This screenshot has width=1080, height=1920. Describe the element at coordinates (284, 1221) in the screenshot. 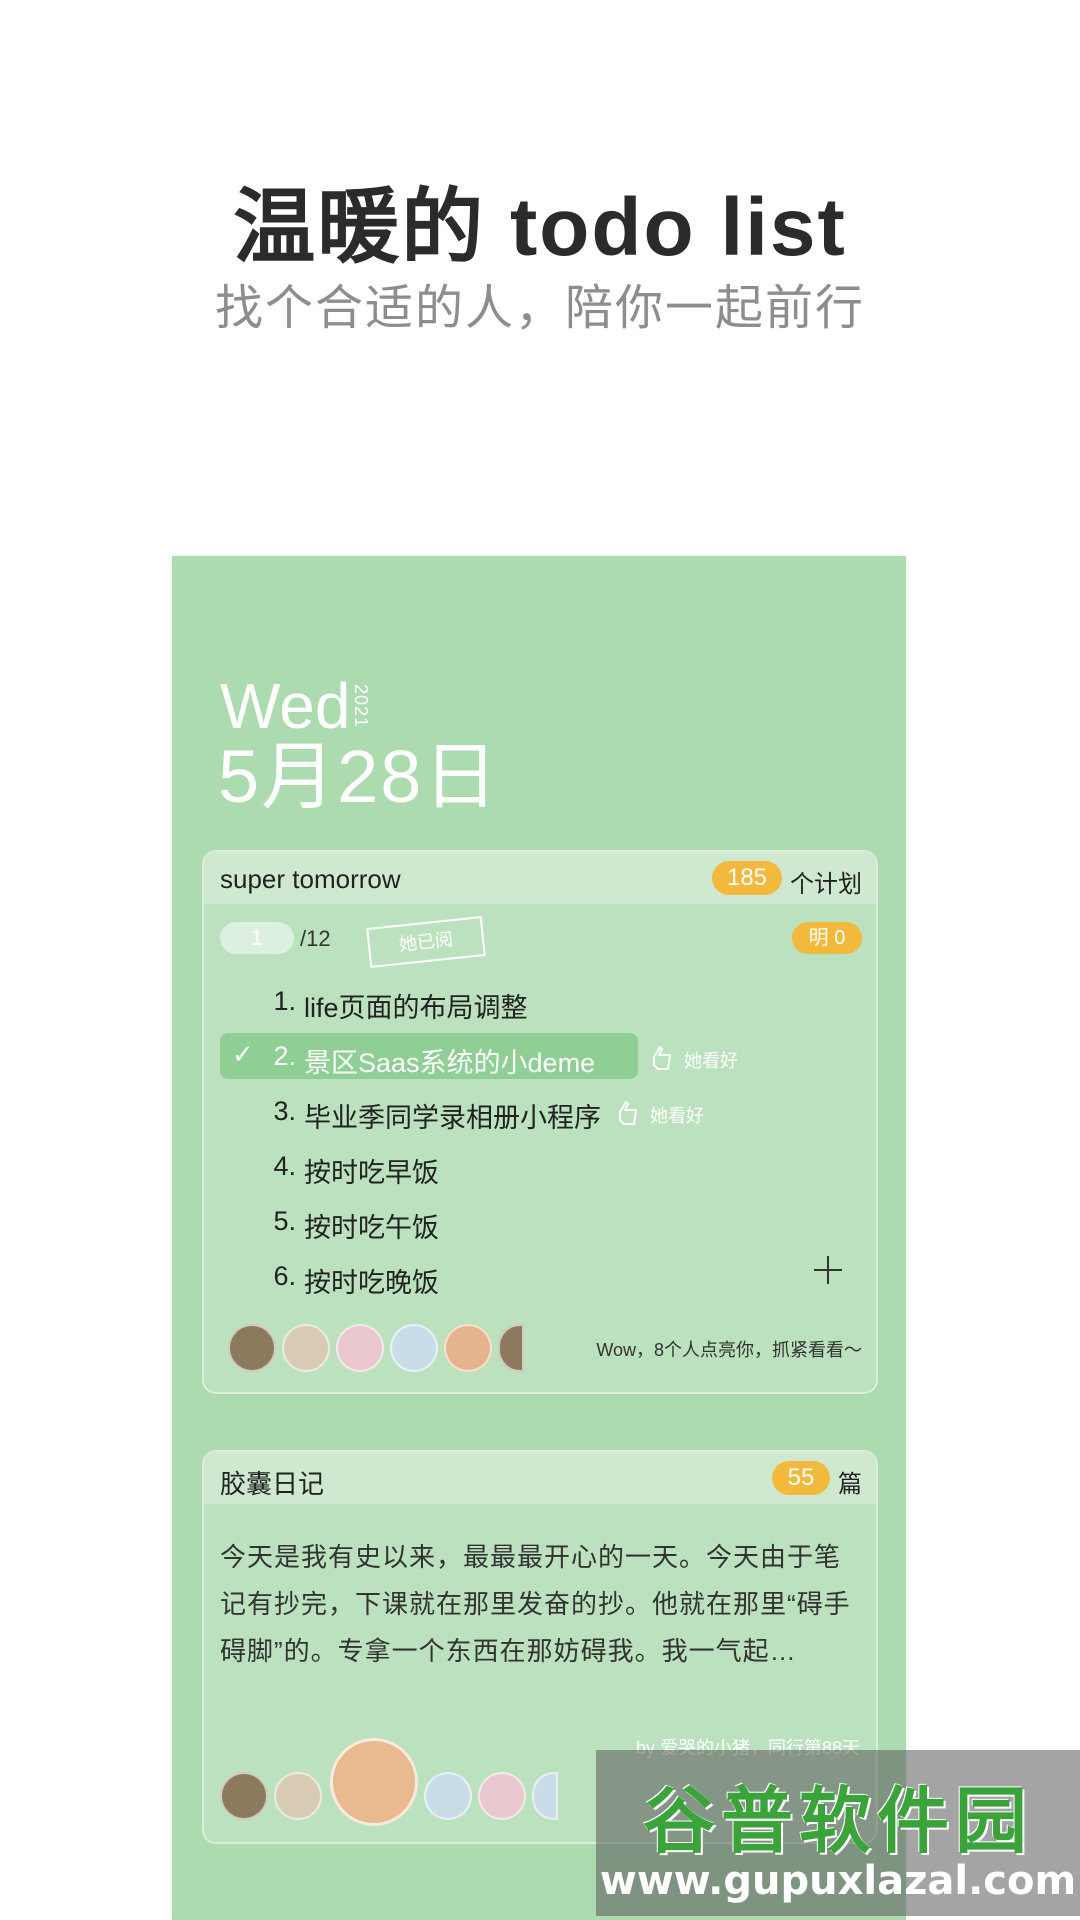

I see `todo-number: 5.` at that location.